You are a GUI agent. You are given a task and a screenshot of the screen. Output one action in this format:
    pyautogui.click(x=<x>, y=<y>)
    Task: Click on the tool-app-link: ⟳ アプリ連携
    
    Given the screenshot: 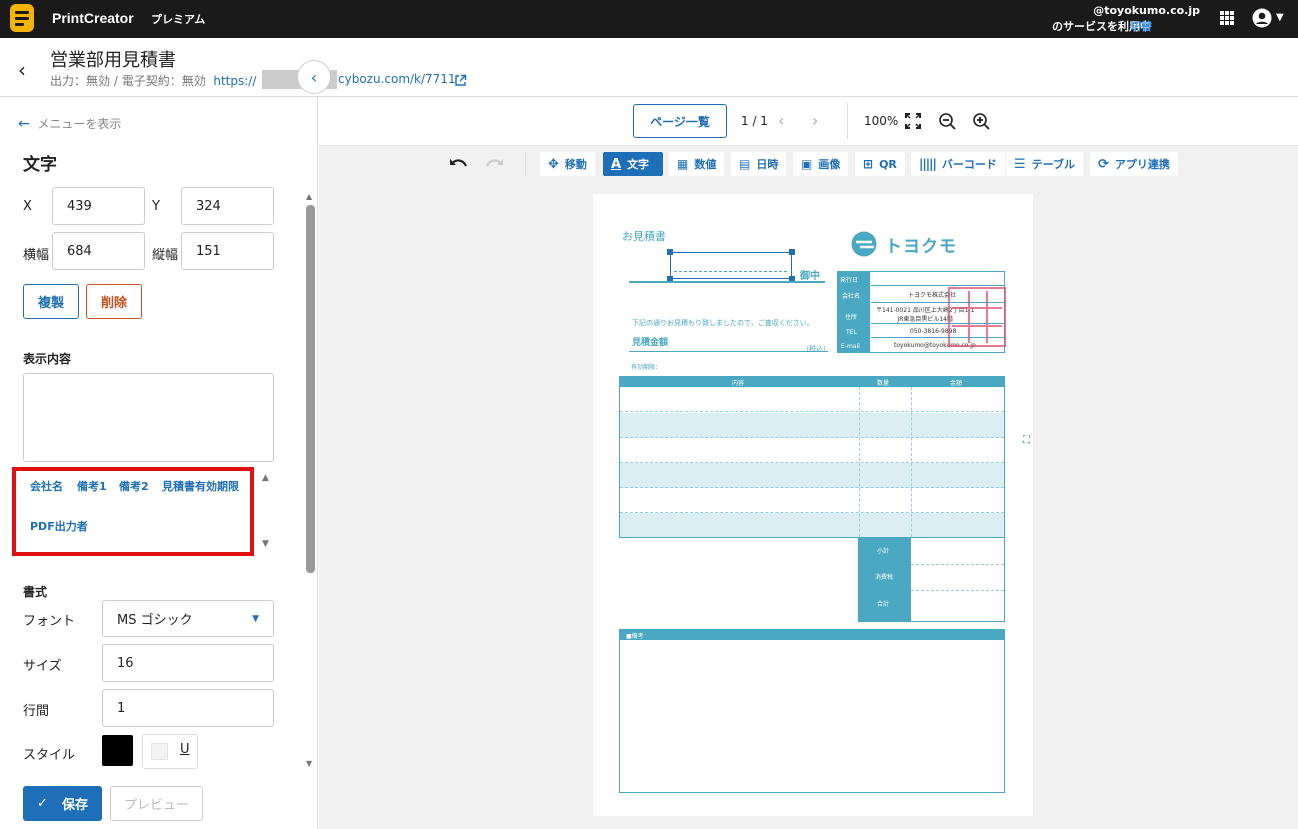 What is the action you would take?
    pyautogui.click(x=1134, y=164)
    